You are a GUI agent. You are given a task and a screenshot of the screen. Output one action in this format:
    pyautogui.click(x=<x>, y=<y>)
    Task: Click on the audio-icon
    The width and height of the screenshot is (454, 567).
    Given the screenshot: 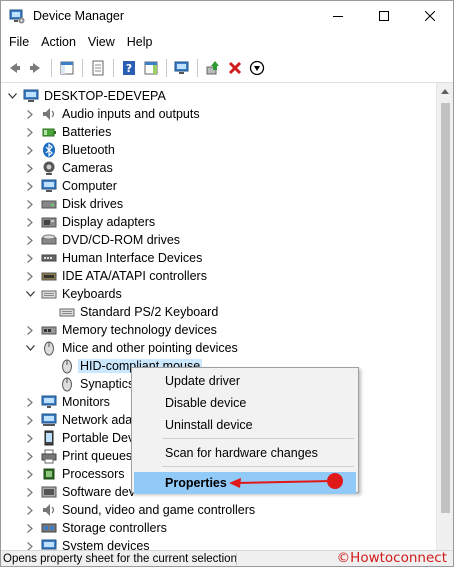 What is the action you would take?
    pyautogui.click(x=49, y=114)
    